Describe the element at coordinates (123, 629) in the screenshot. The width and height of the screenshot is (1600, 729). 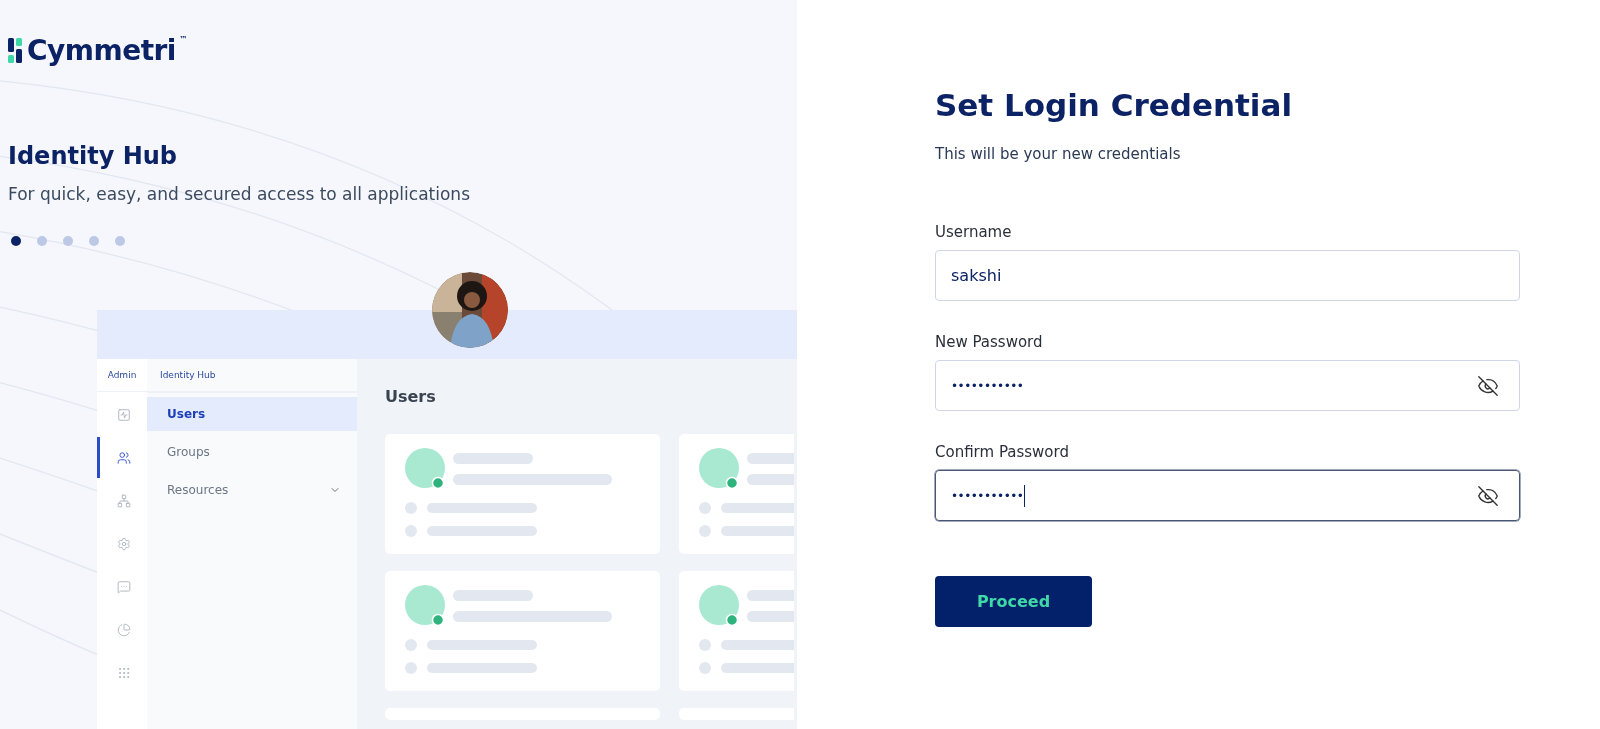
I see `pie-chart-icon` at that location.